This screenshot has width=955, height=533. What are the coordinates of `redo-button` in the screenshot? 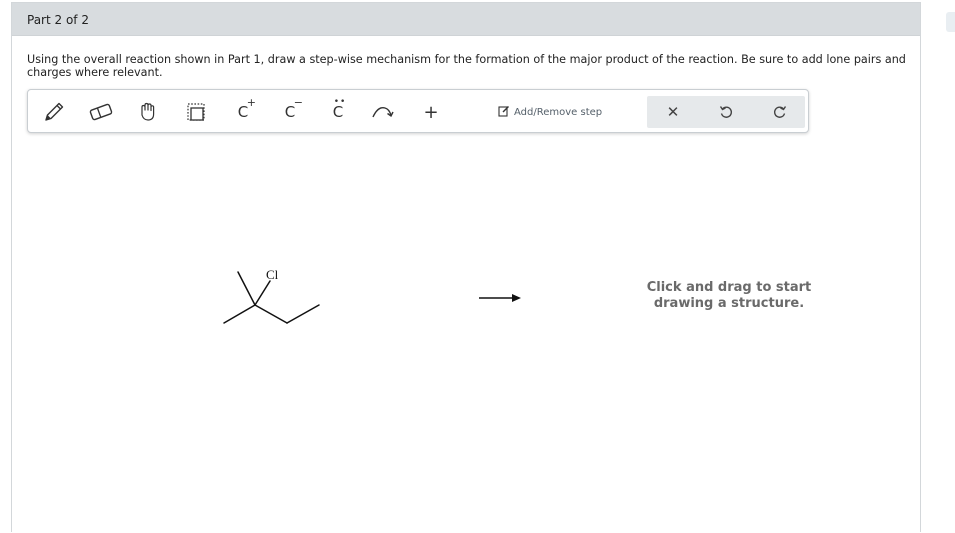 It's located at (780, 112).